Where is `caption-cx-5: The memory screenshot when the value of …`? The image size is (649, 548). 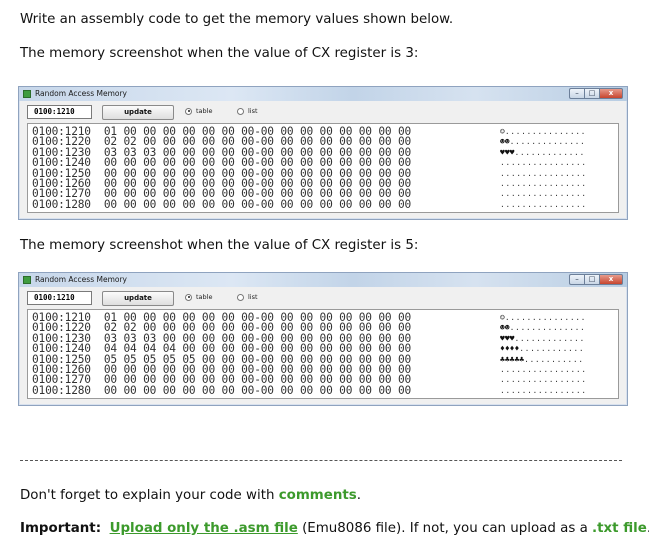
caption-cx-5: The memory screenshot when the value of … is located at coordinates (219, 245).